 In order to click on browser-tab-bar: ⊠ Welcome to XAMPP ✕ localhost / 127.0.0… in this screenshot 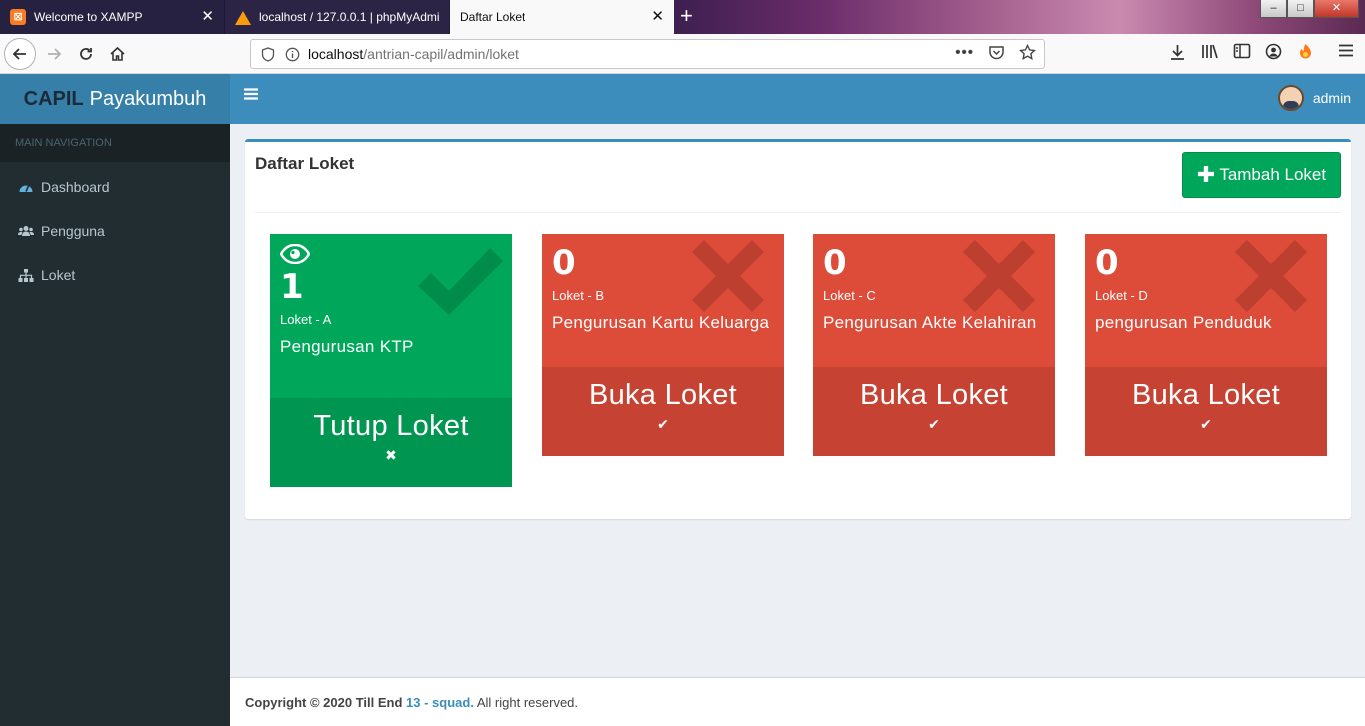, I will do `click(682, 17)`.